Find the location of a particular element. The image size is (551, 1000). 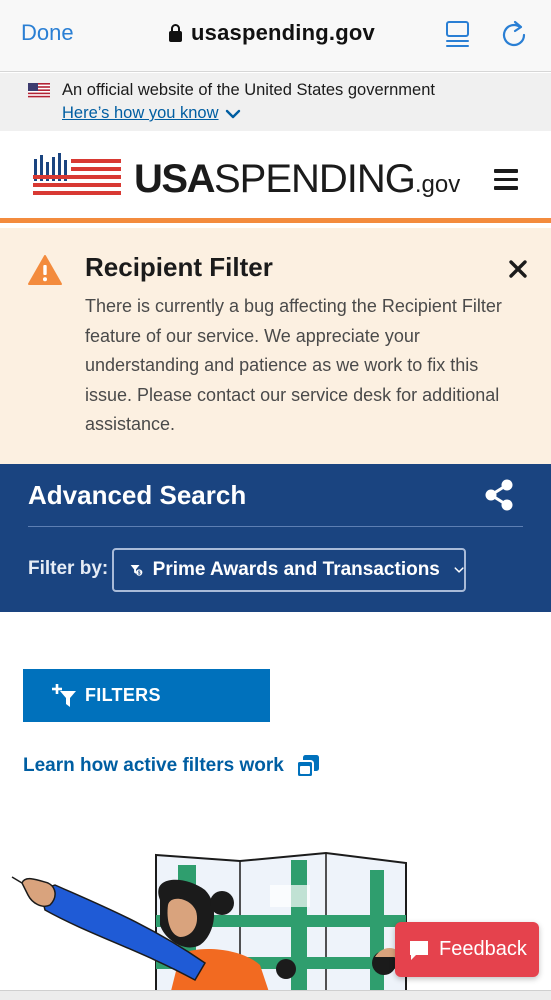

done-button: Done is located at coordinates (47, 33).